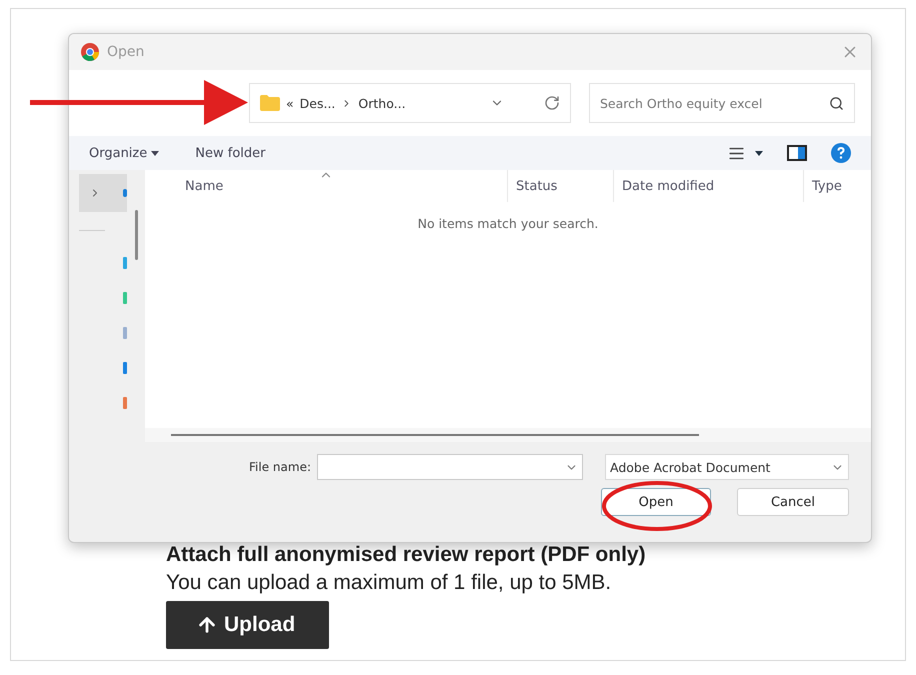  I want to click on column-header: Name, so click(326, 186).